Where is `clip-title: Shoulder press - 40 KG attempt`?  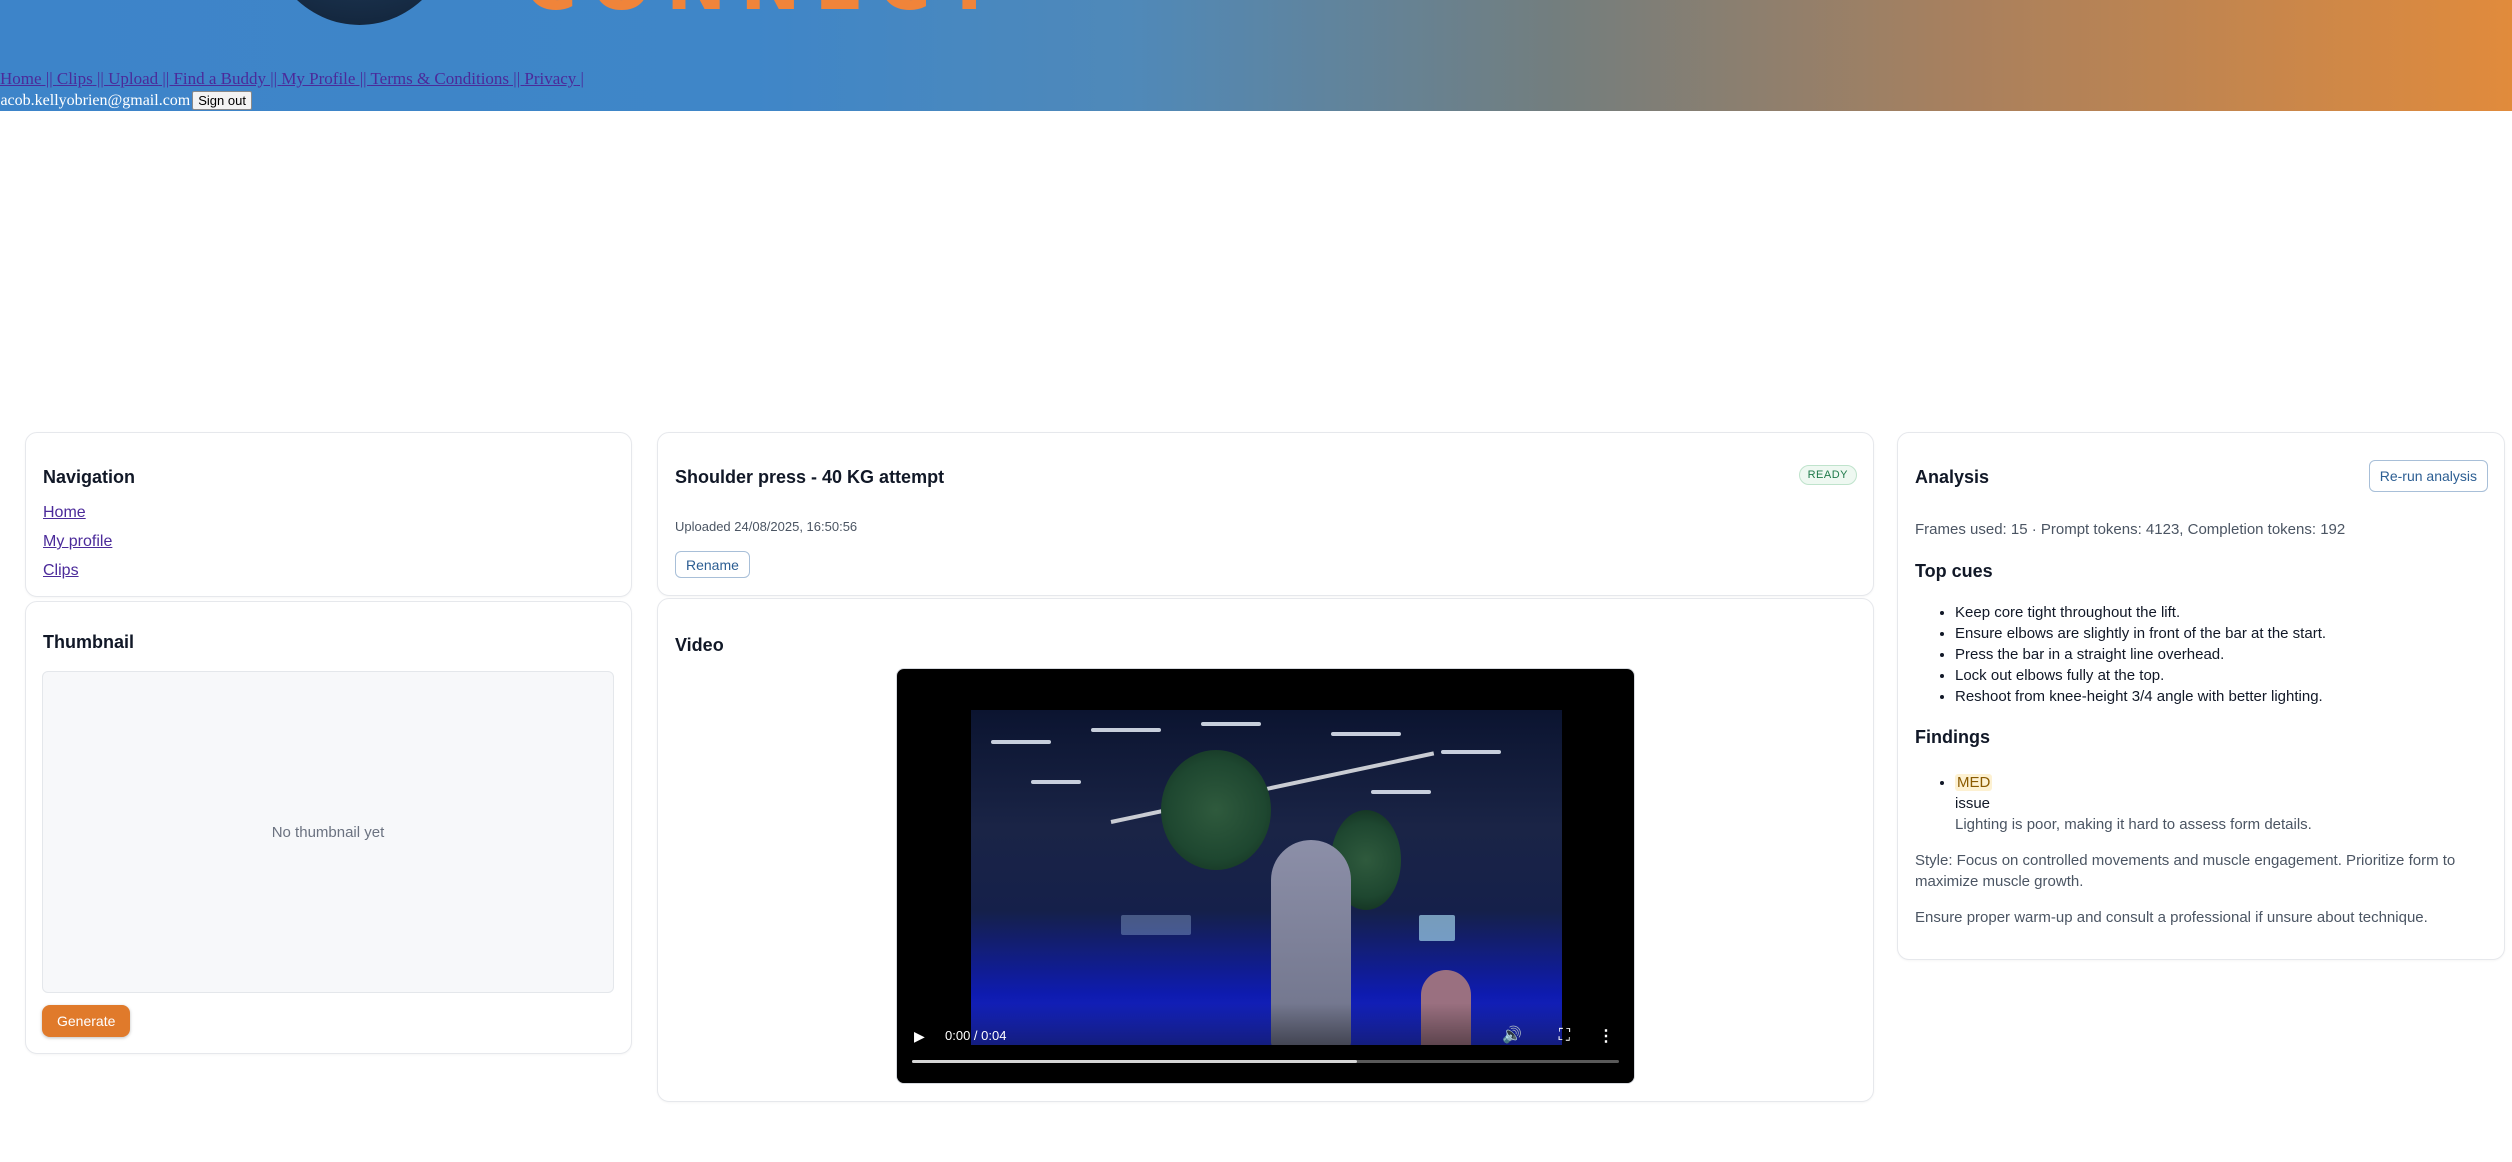
clip-title: Shoulder press - 40 KG attempt is located at coordinates (810, 477).